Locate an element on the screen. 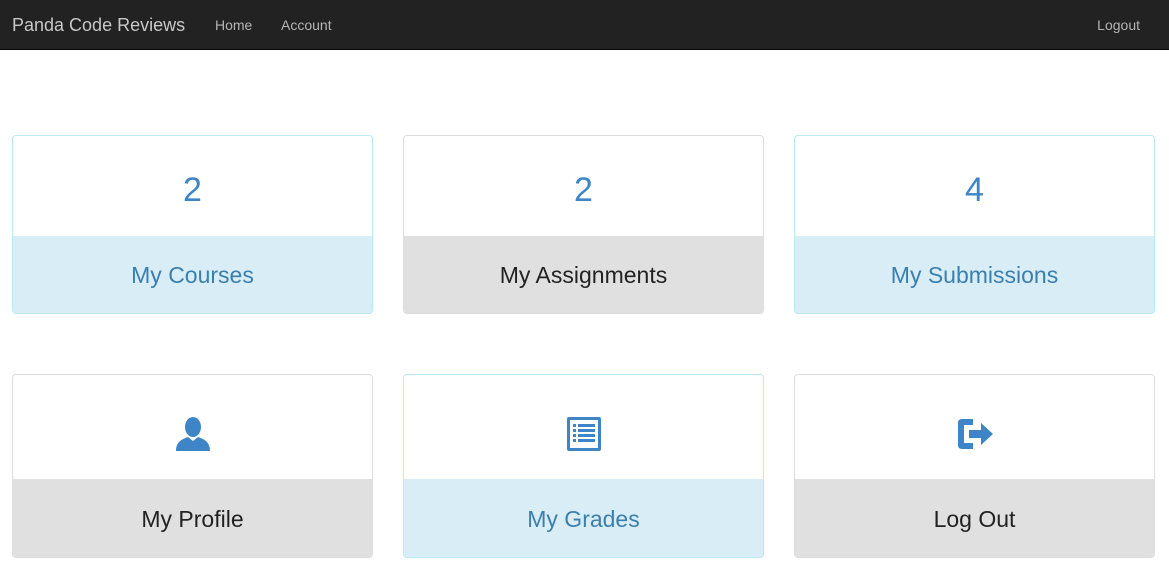 Image resolution: width=1169 pixels, height=573 pixels. my-submissions-label: My Submissions is located at coordinates (974, 274).